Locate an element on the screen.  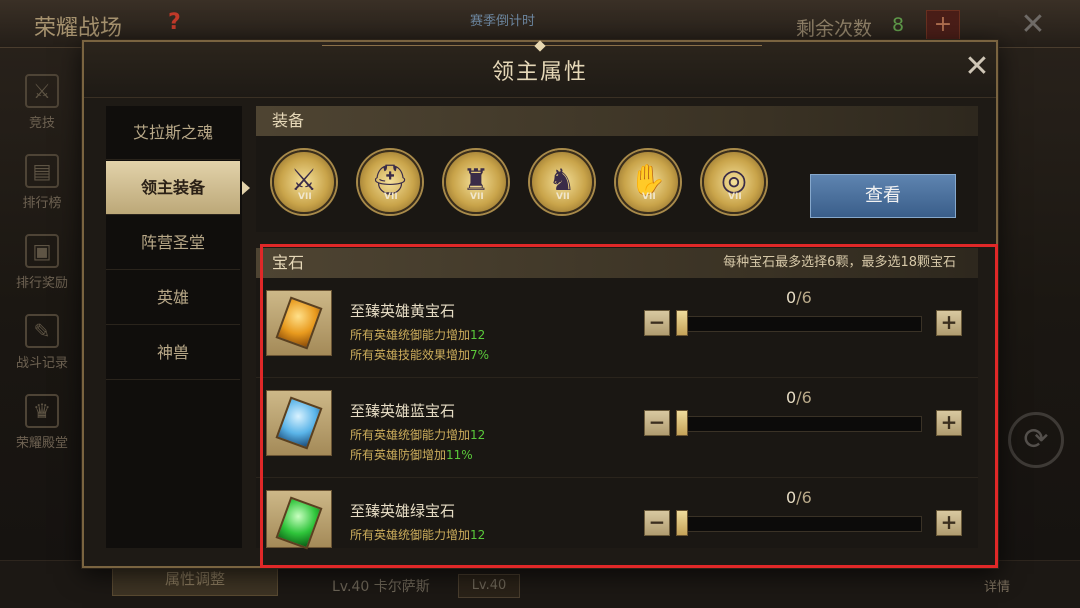
attribute-tabs: 艾拉斯之魂 领主装备 阵营圣堂 英雄 神兽 is located at coordinates (178, 327).